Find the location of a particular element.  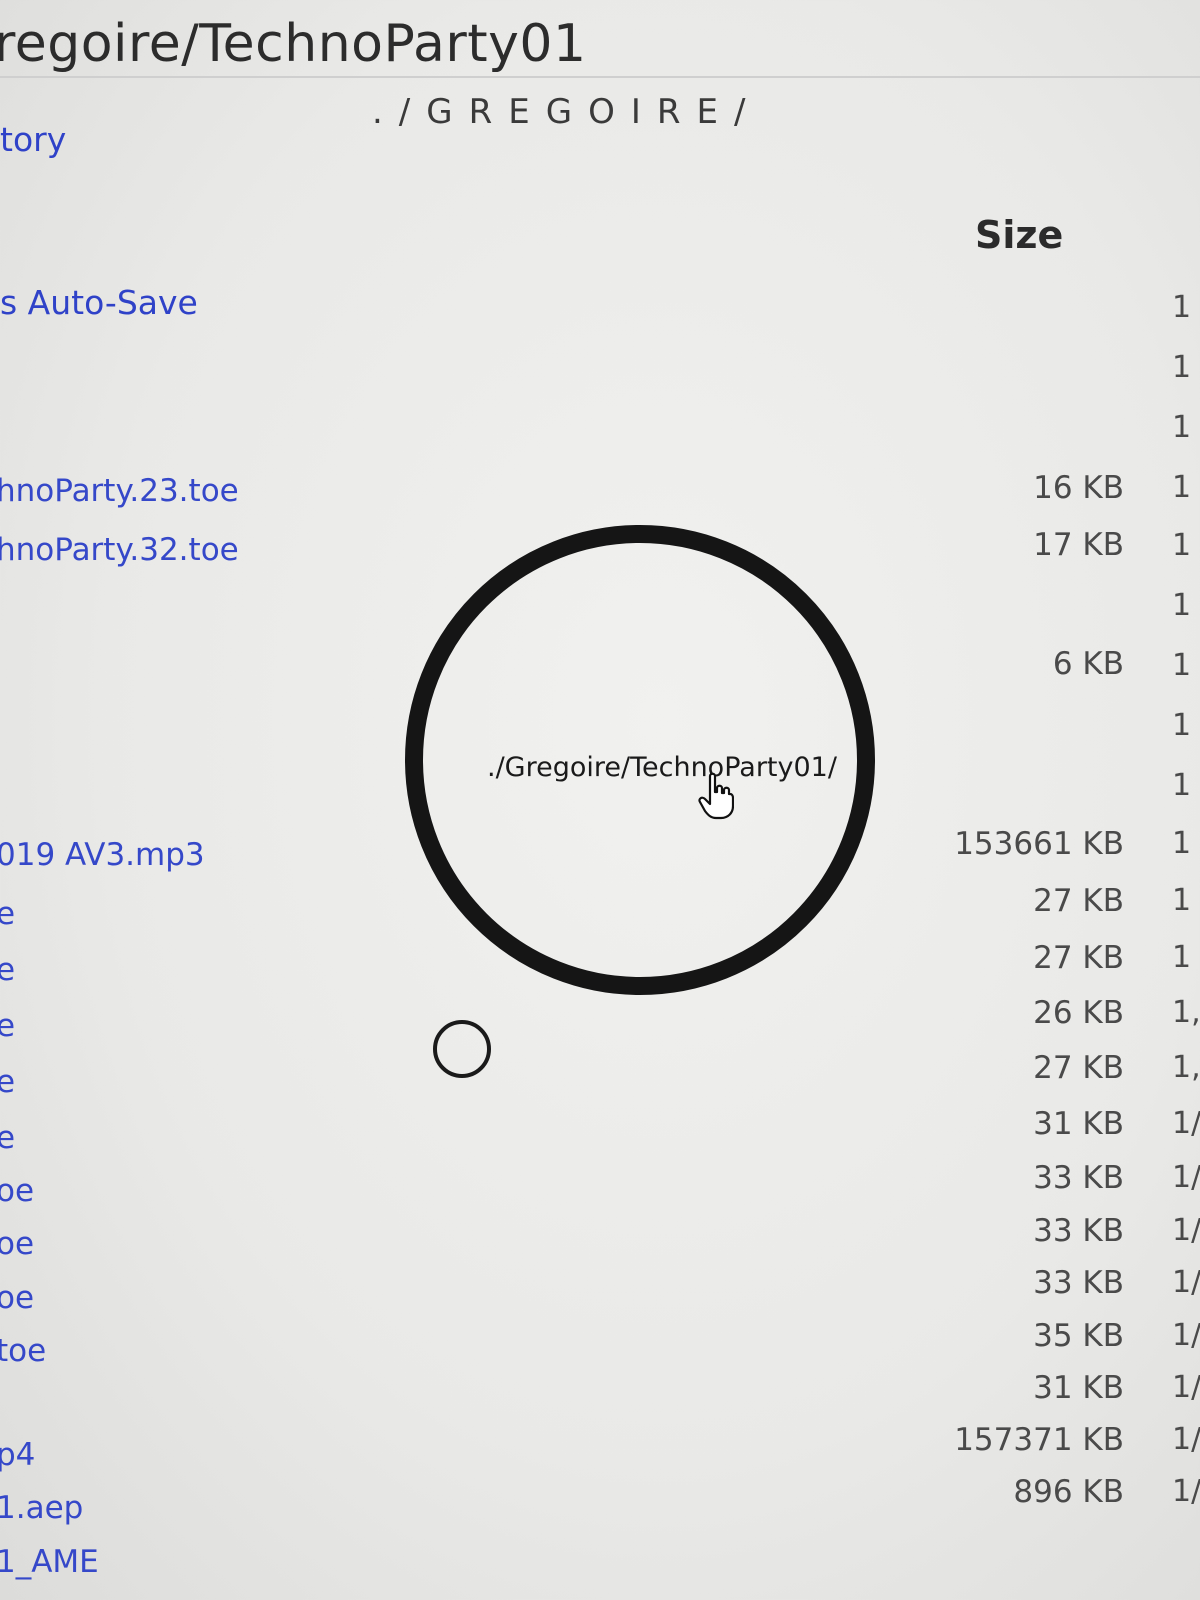

file-size: 35 KB is located at coordinates (1078, 1336).